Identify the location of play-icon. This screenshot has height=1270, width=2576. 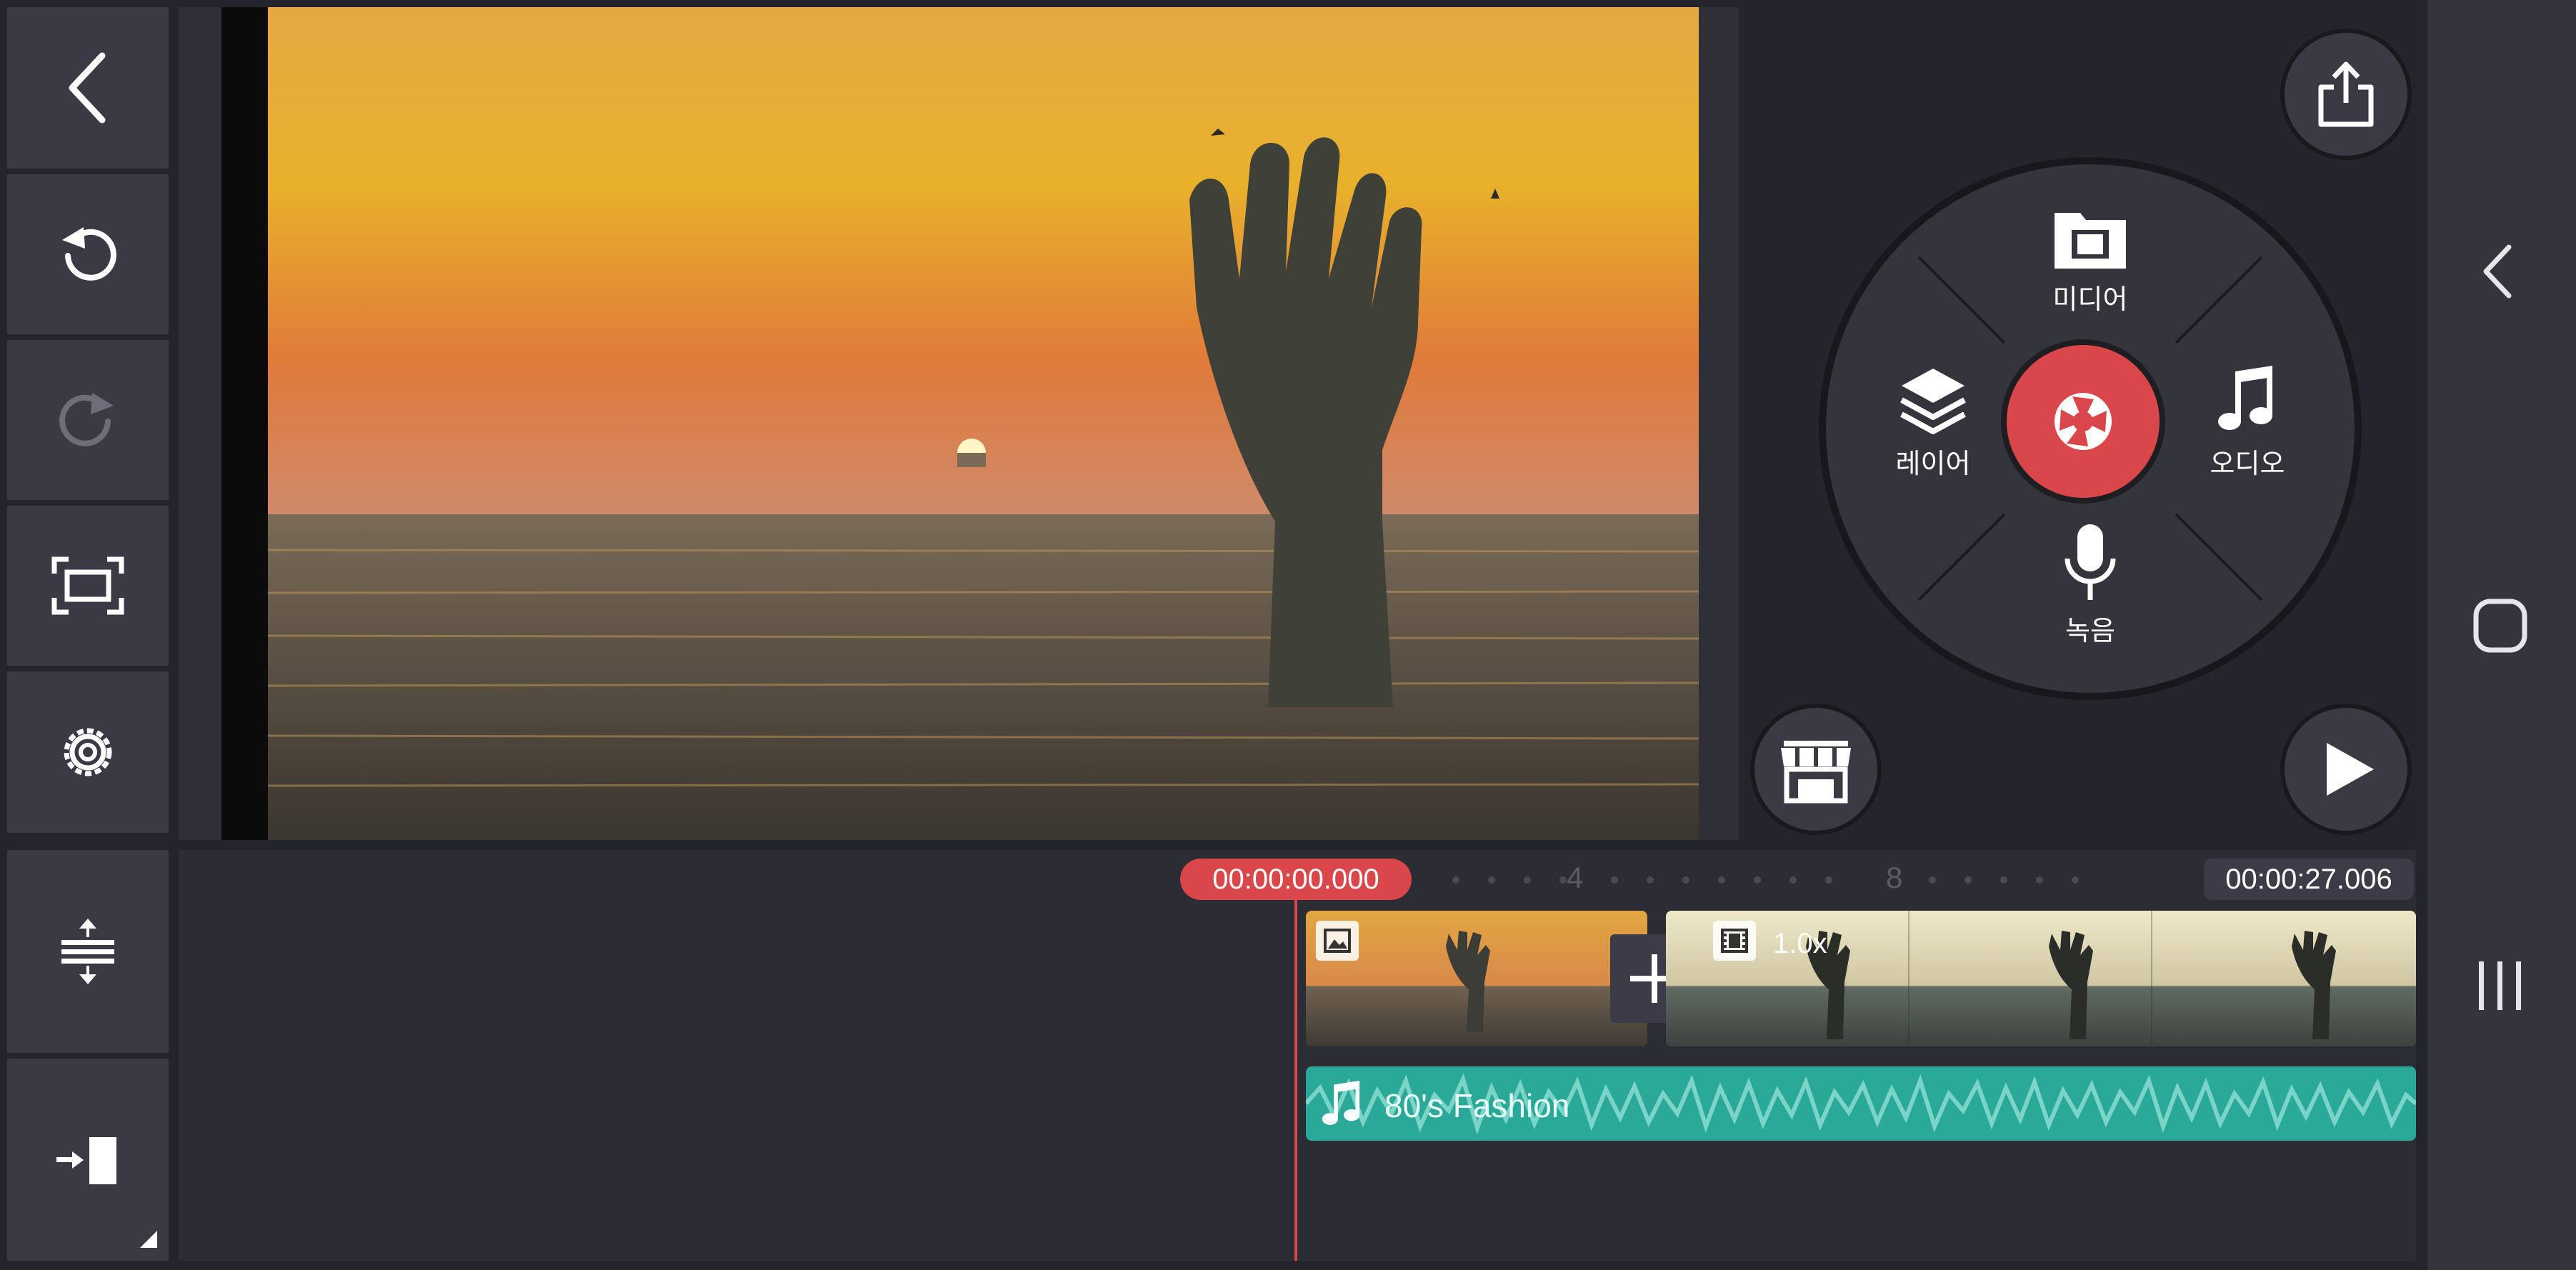
(2350, 769).